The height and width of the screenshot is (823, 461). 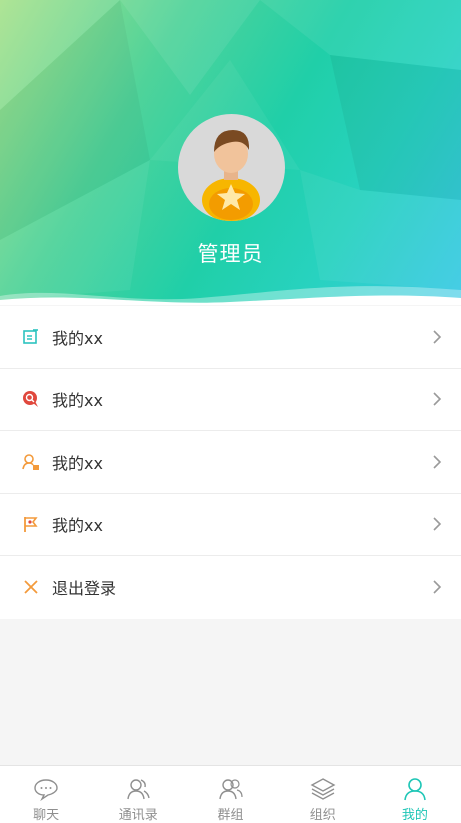 I want to click on tab-contacts: 通讯录, so click(x=138, y=794).